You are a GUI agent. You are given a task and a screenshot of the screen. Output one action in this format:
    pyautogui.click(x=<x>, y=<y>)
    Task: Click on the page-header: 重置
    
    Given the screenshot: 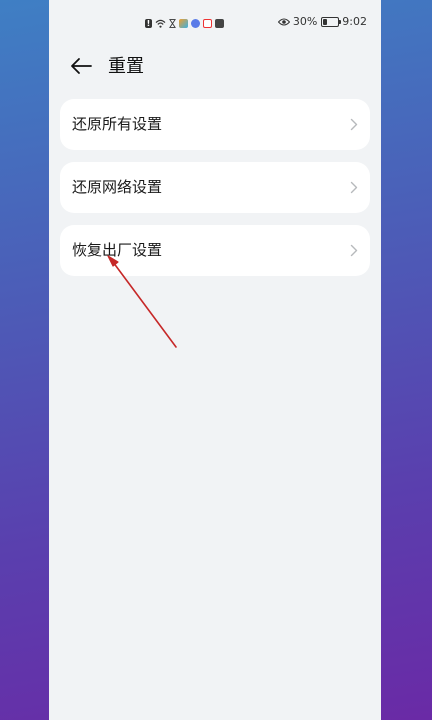 What is the action you would take?
    pyautogui.click(x=215, y=67)
    